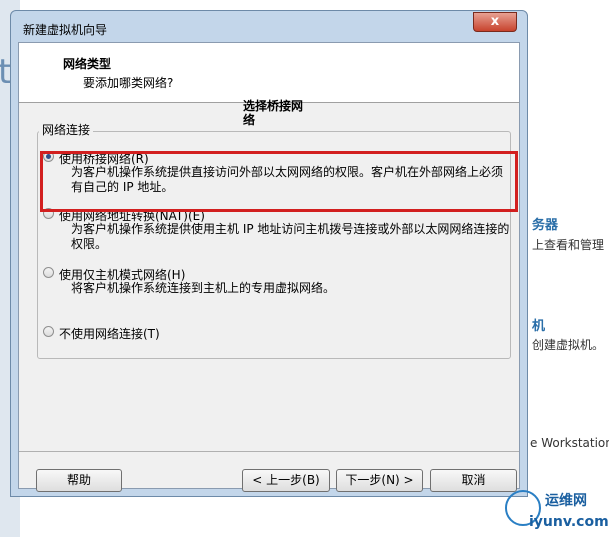  Describe the element at coordinates (65, 30) in the screenshot. I see `window-title: 新建虚拟机向导` at that location.